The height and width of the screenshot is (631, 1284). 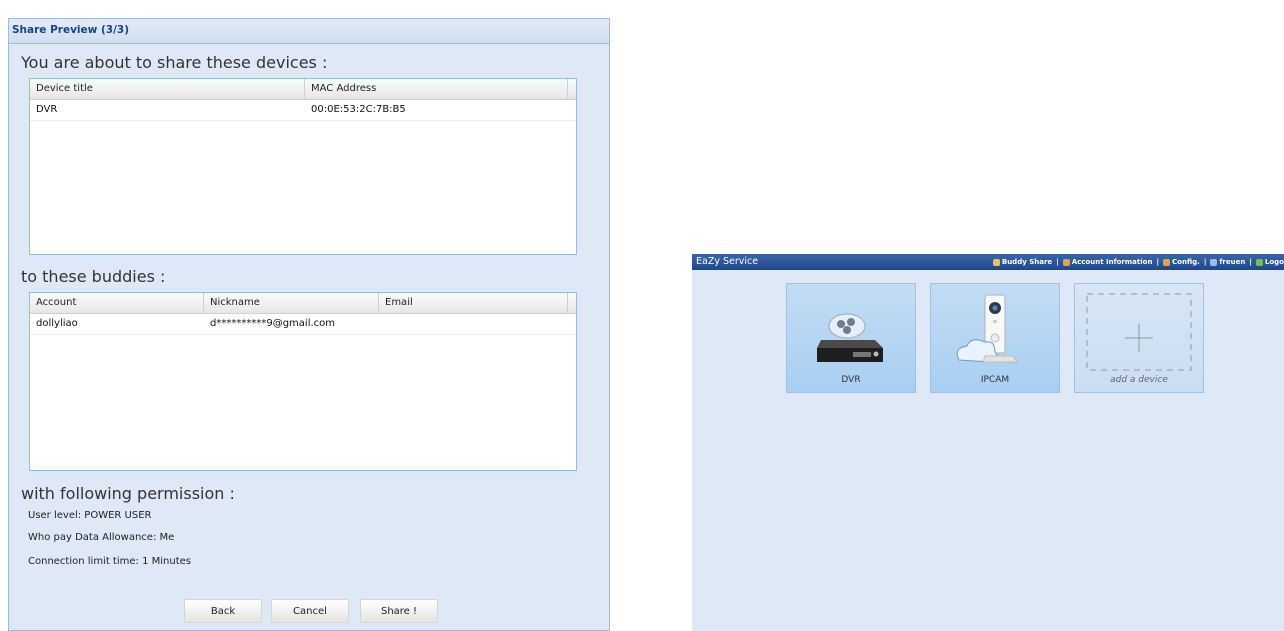 I want to click on column-email: Email, so click(x=473, y=303).